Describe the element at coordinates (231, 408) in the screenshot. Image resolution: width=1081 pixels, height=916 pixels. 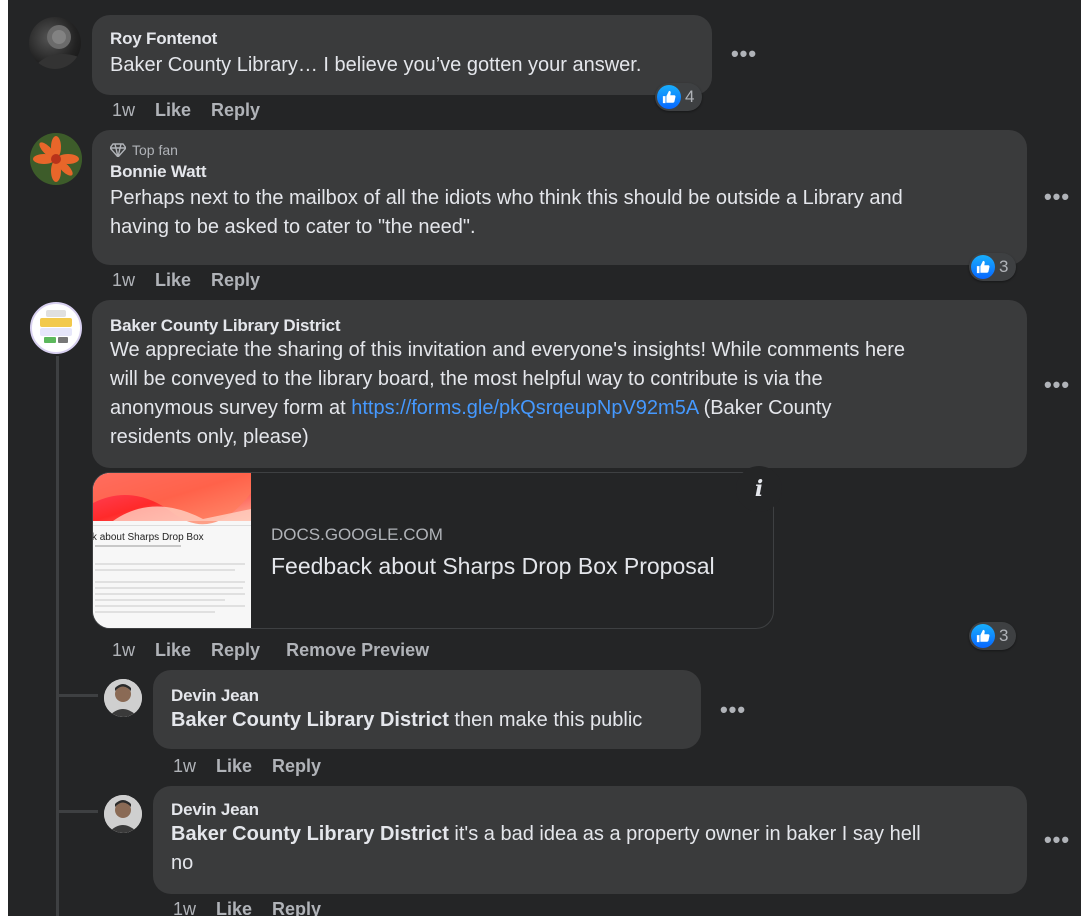
I see `text-fragment: anonymous survey form at` at that location.